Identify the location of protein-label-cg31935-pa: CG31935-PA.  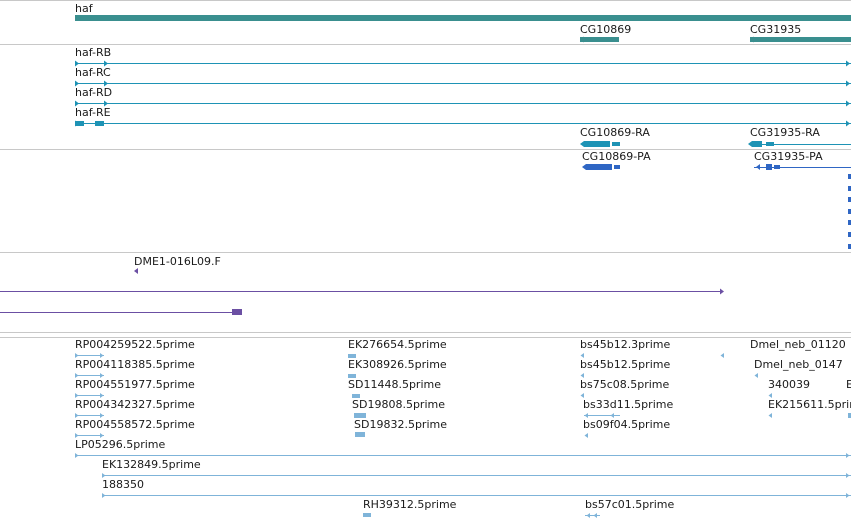
(788, 156).